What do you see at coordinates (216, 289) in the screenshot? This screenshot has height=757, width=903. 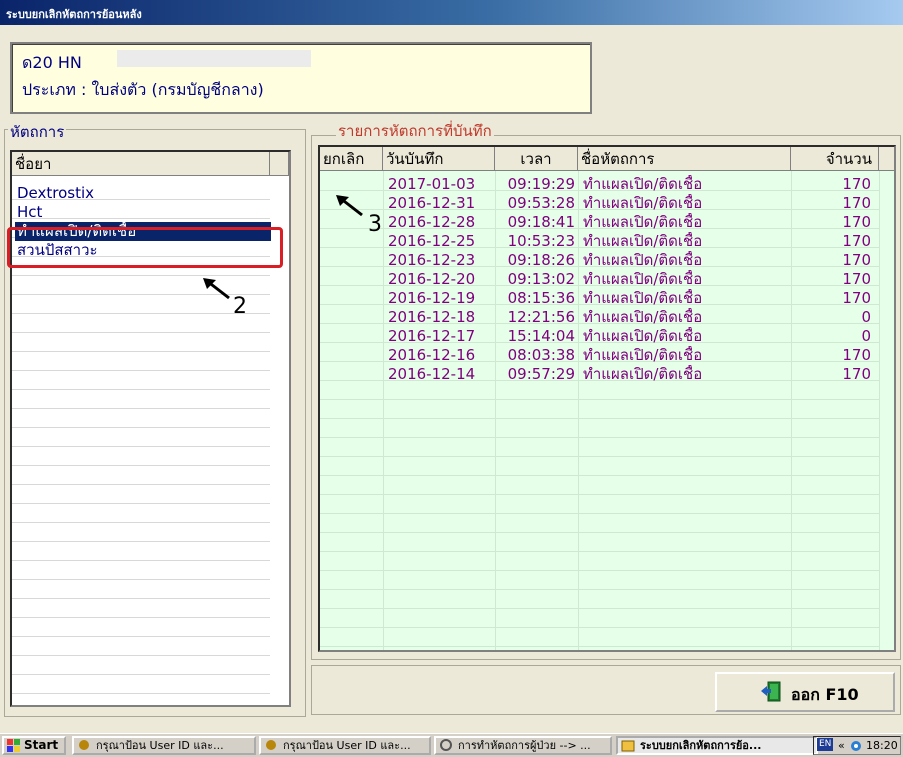 I see `annotation-arrow-2-icon` at bounding box center [216, 289].